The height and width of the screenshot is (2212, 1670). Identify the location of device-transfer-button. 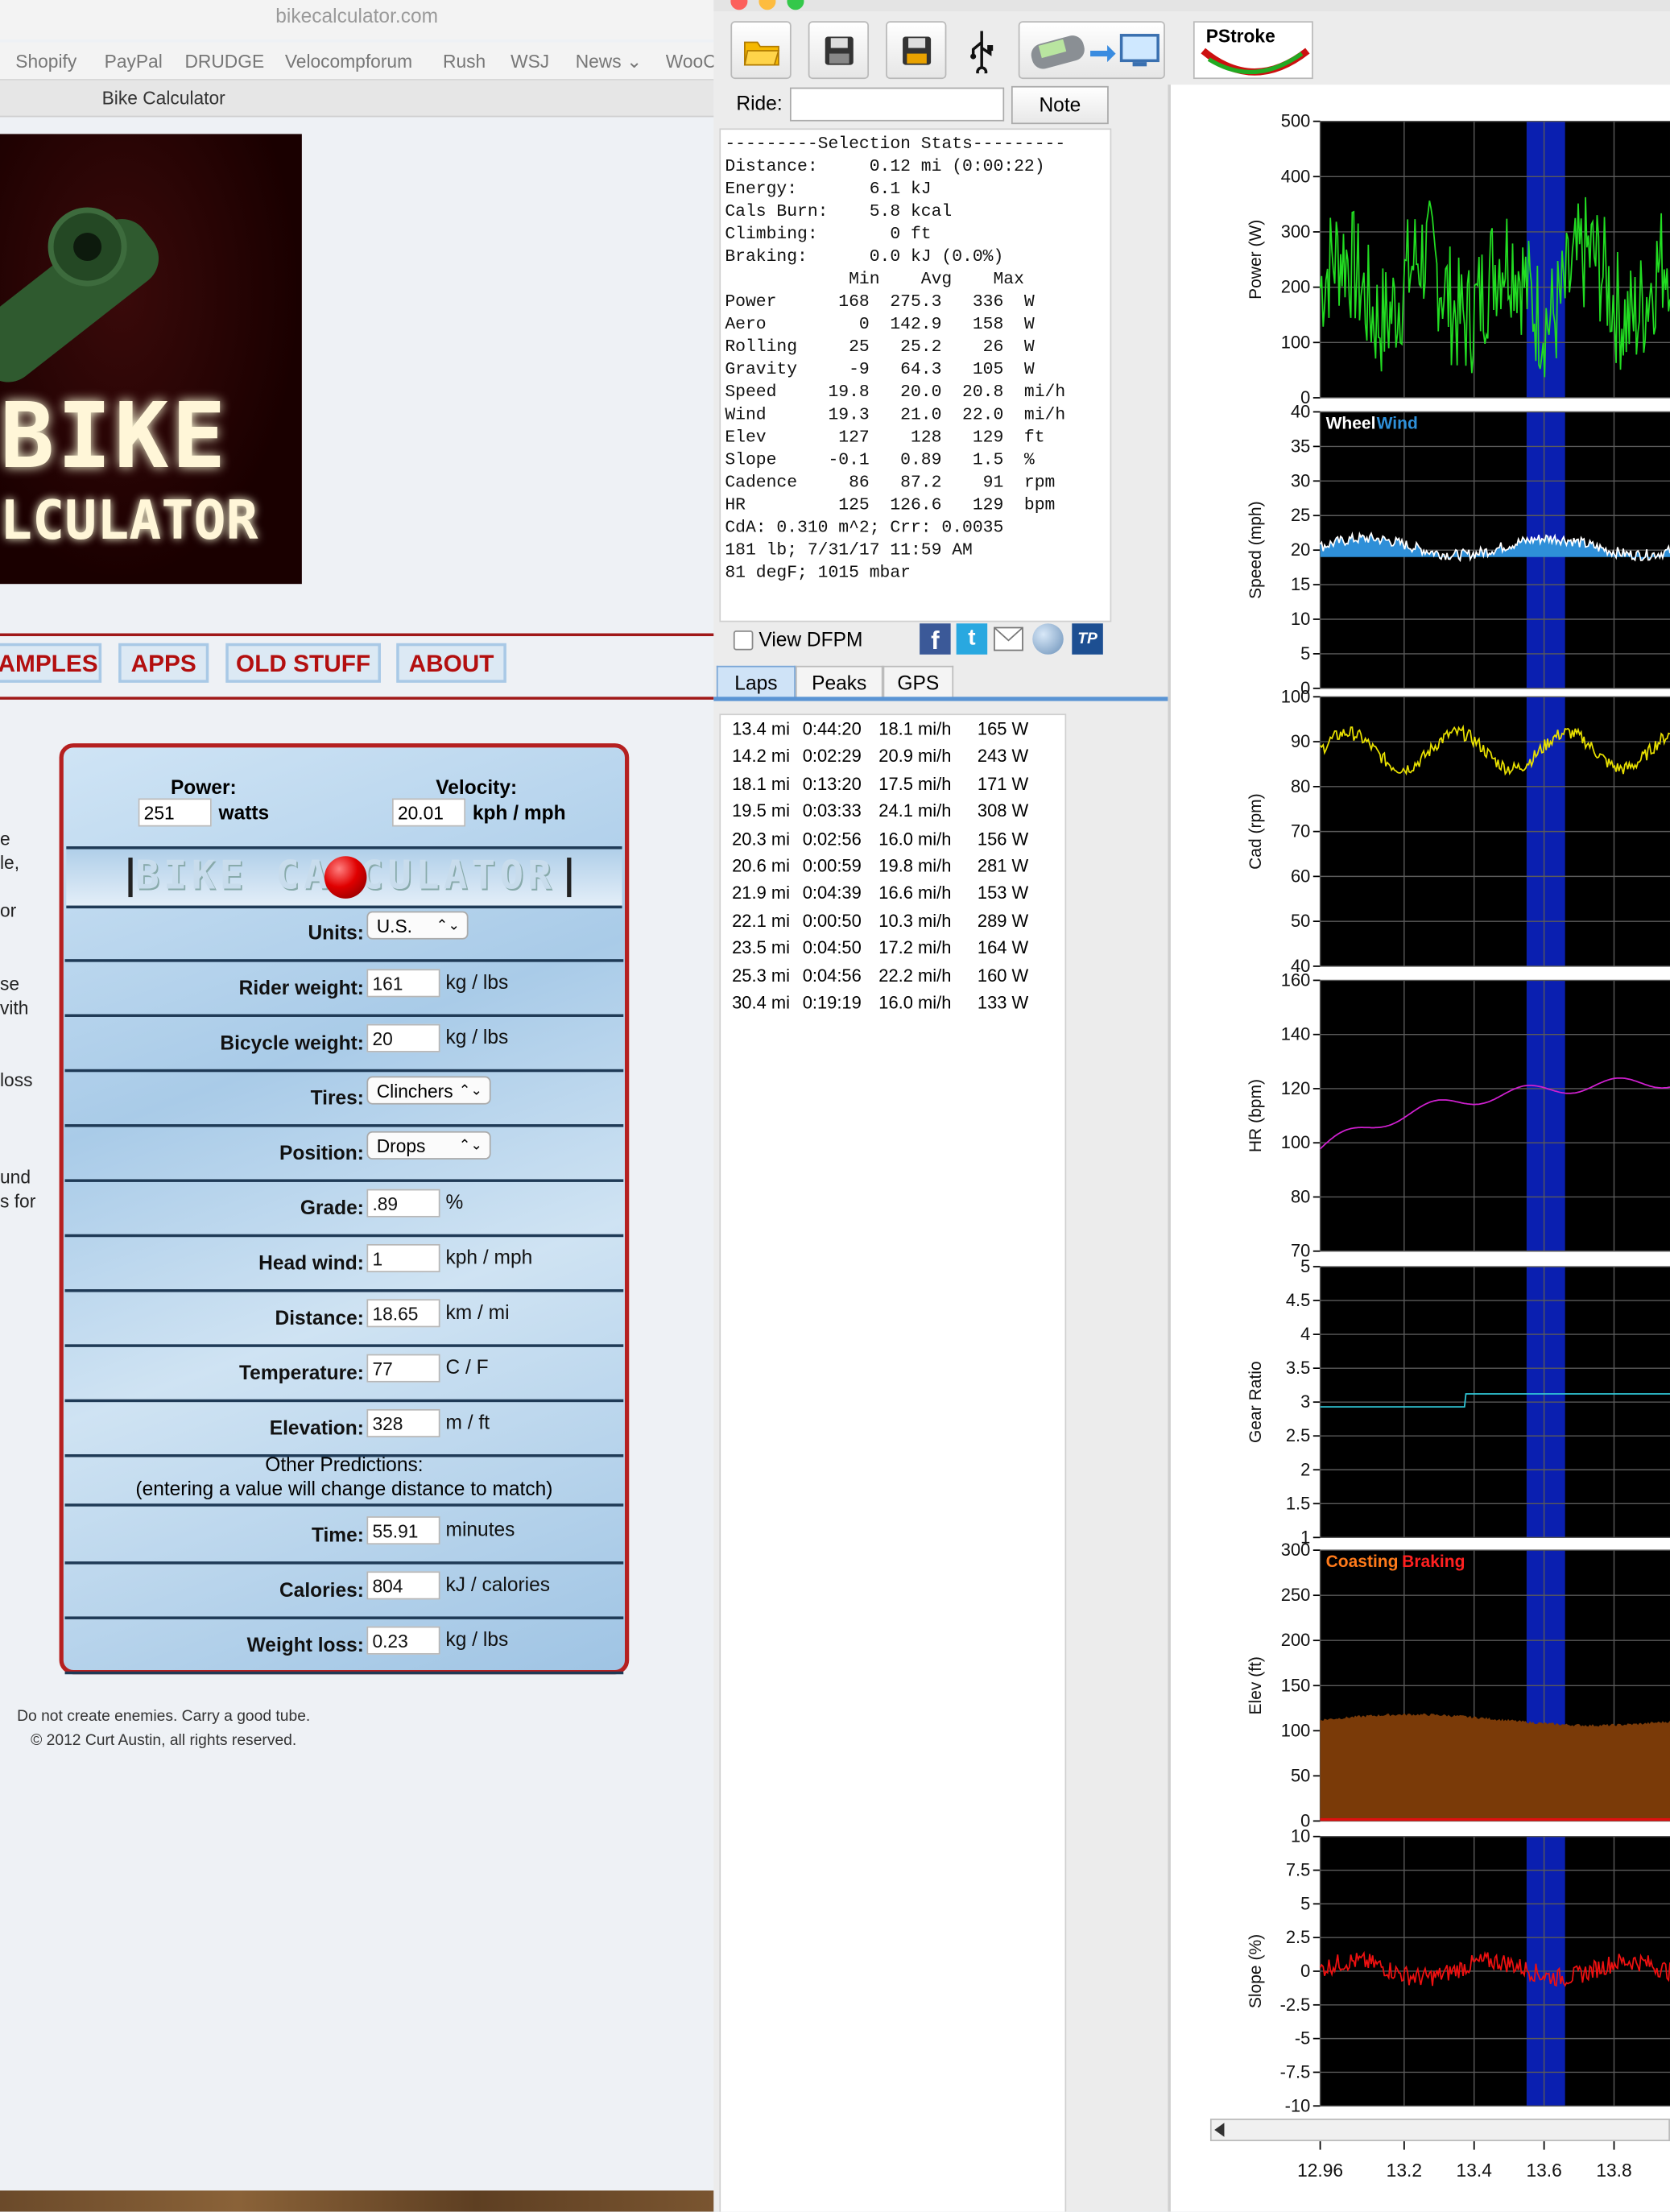
(1091, 50).